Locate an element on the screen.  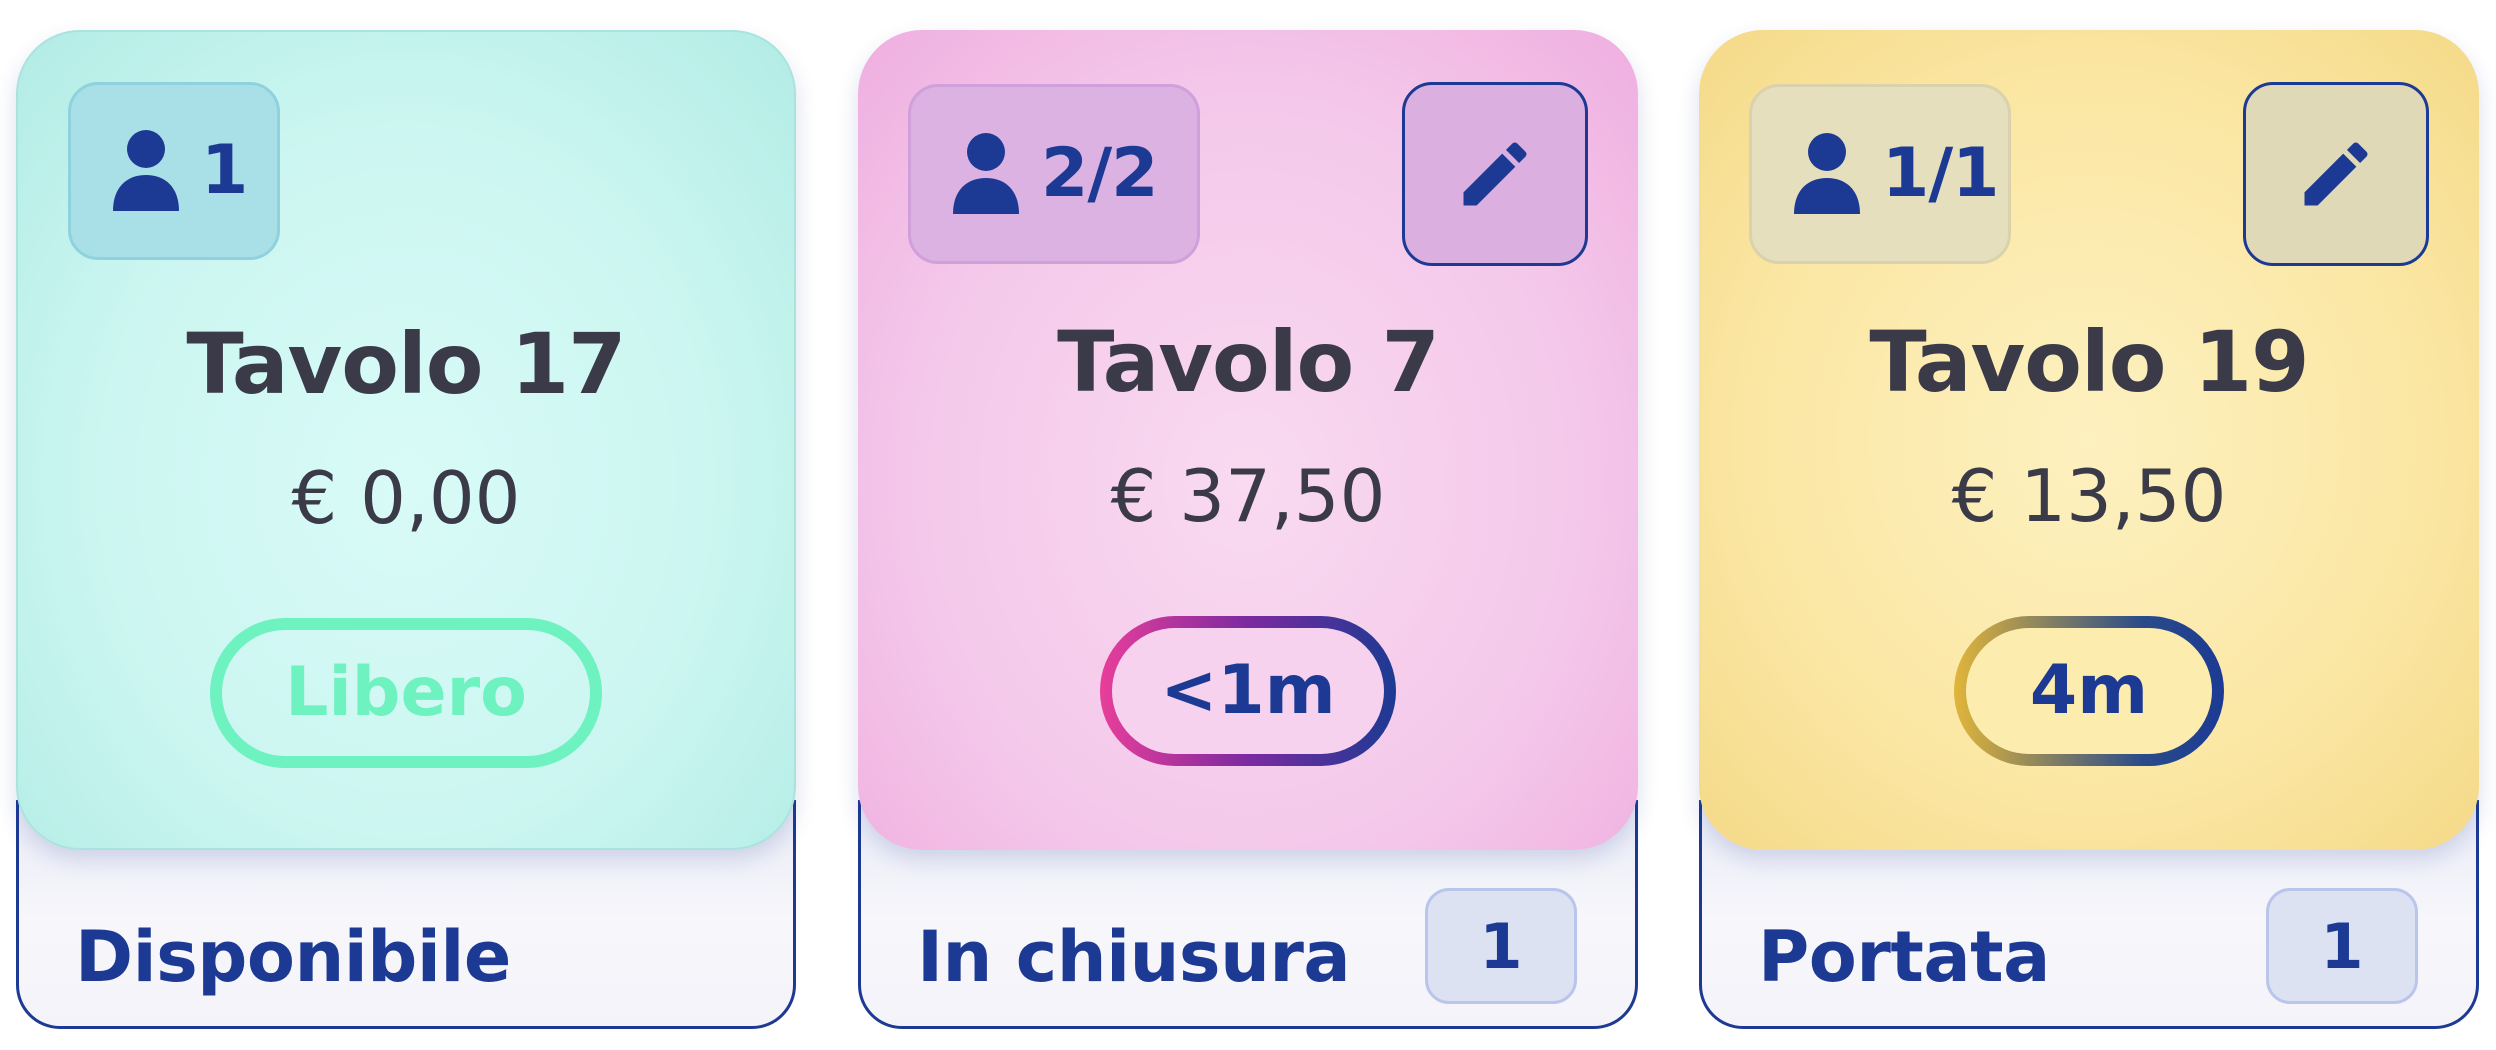
guest-count-badge: 1 is located at coordinates (174, 171).